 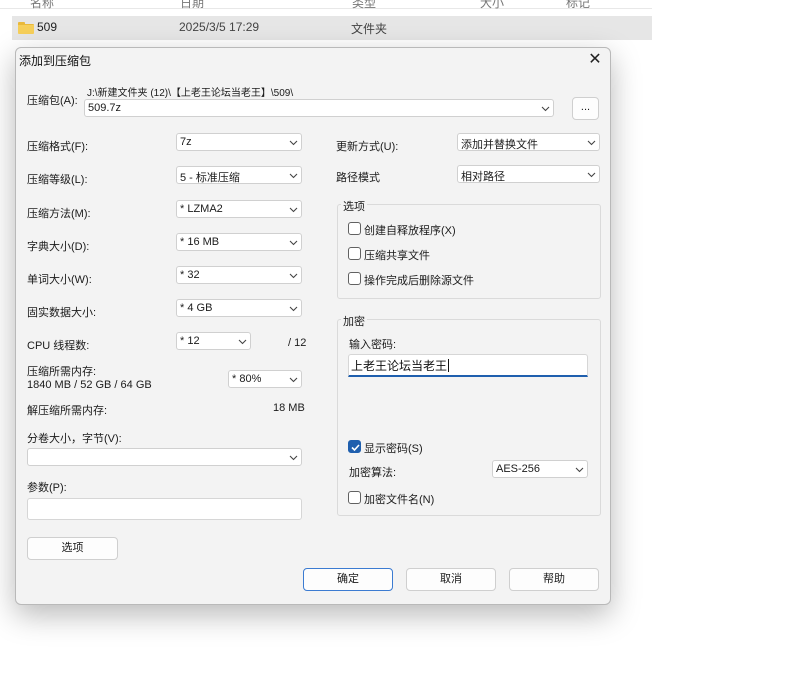 I want to click on word-label: 单词大小(W):, so click(x=59, y=280).